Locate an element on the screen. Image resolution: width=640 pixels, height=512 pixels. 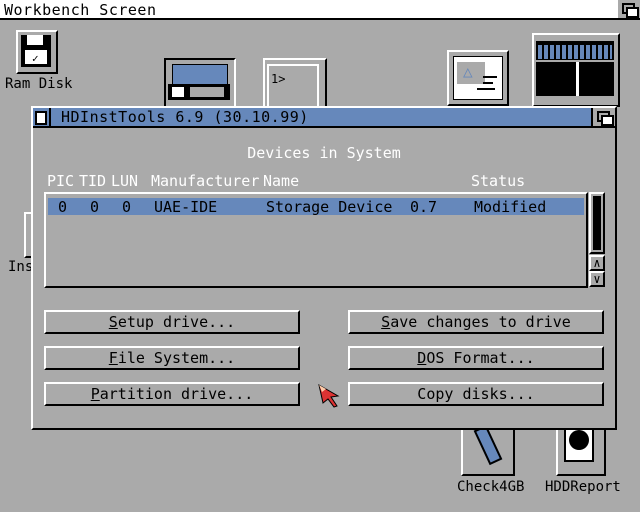
scrollbar-knob is located at coordinates (597, 223).